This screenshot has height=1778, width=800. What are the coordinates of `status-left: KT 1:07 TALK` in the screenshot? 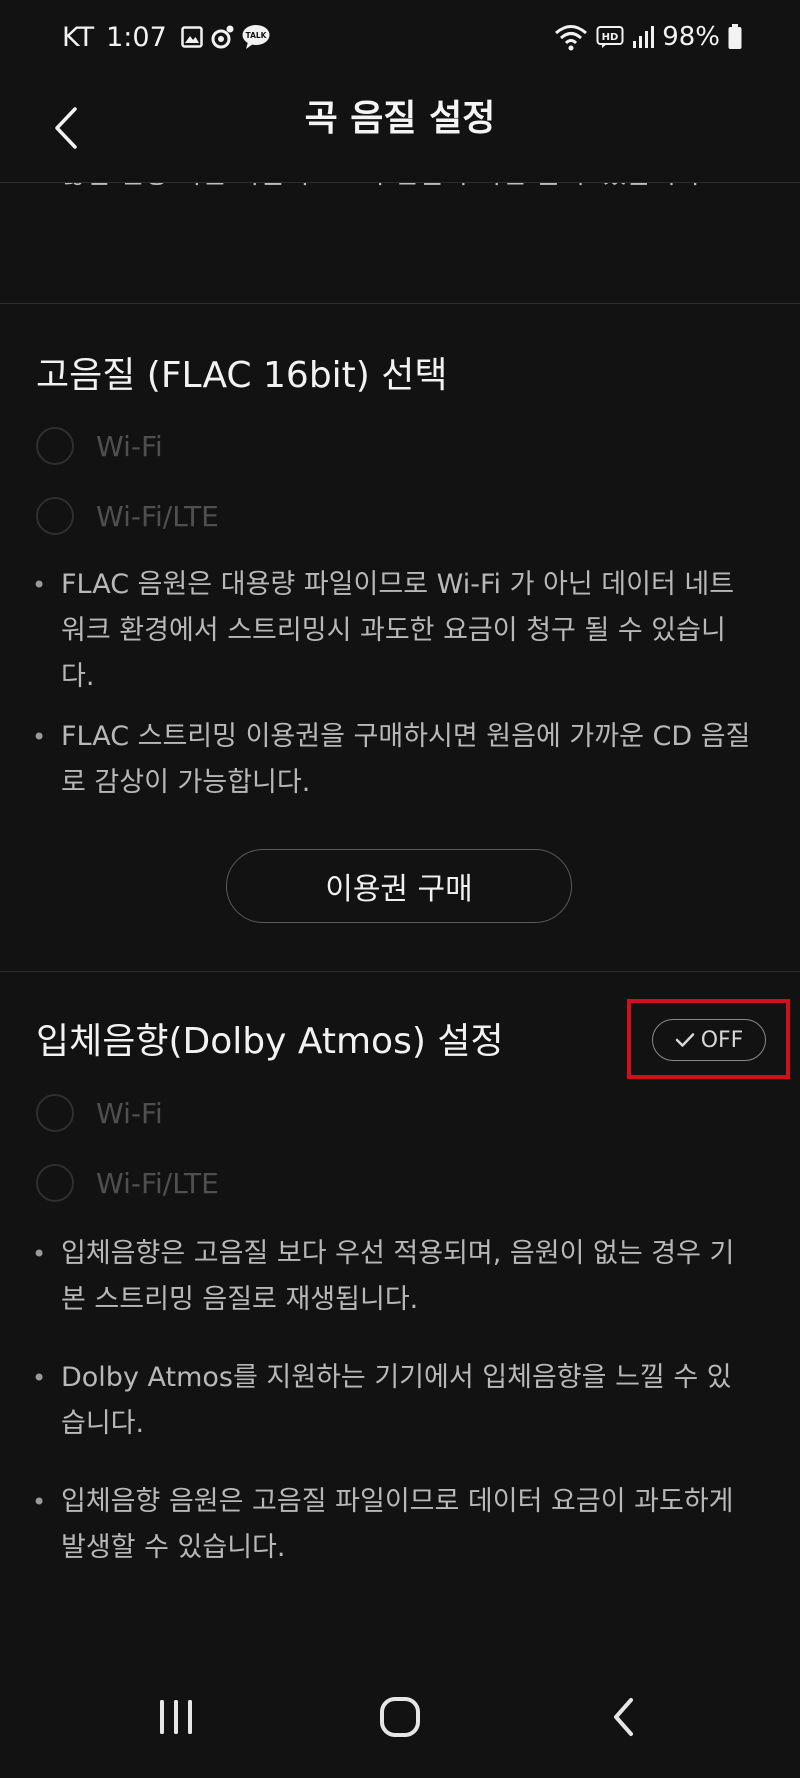 It's located at (166, 37).